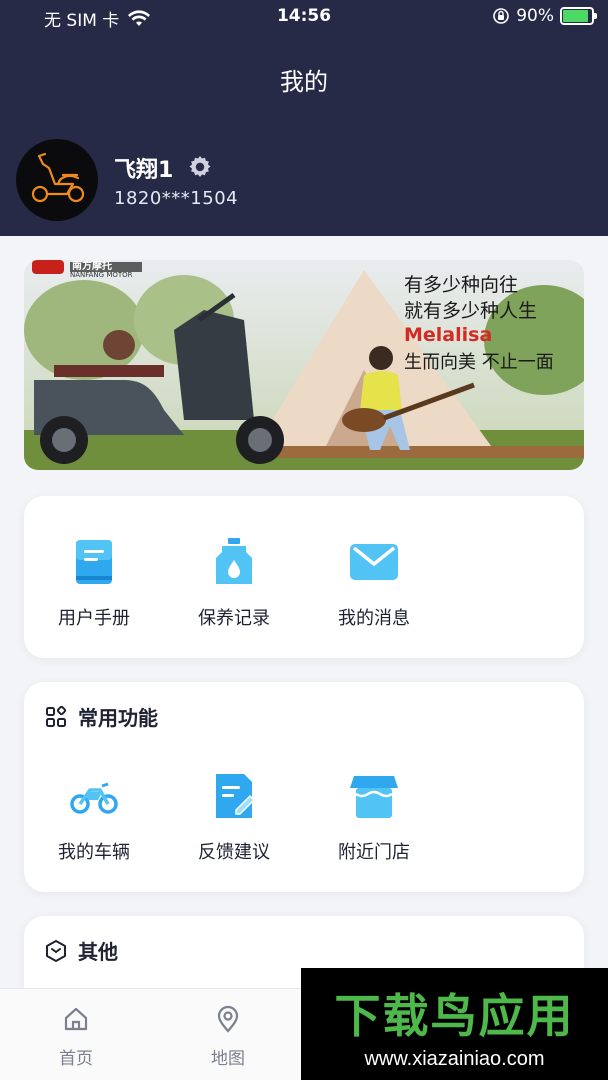 The image size is (608, 1080). I want to click on banner-line2: 就有多少种人生, so click(471, 311).